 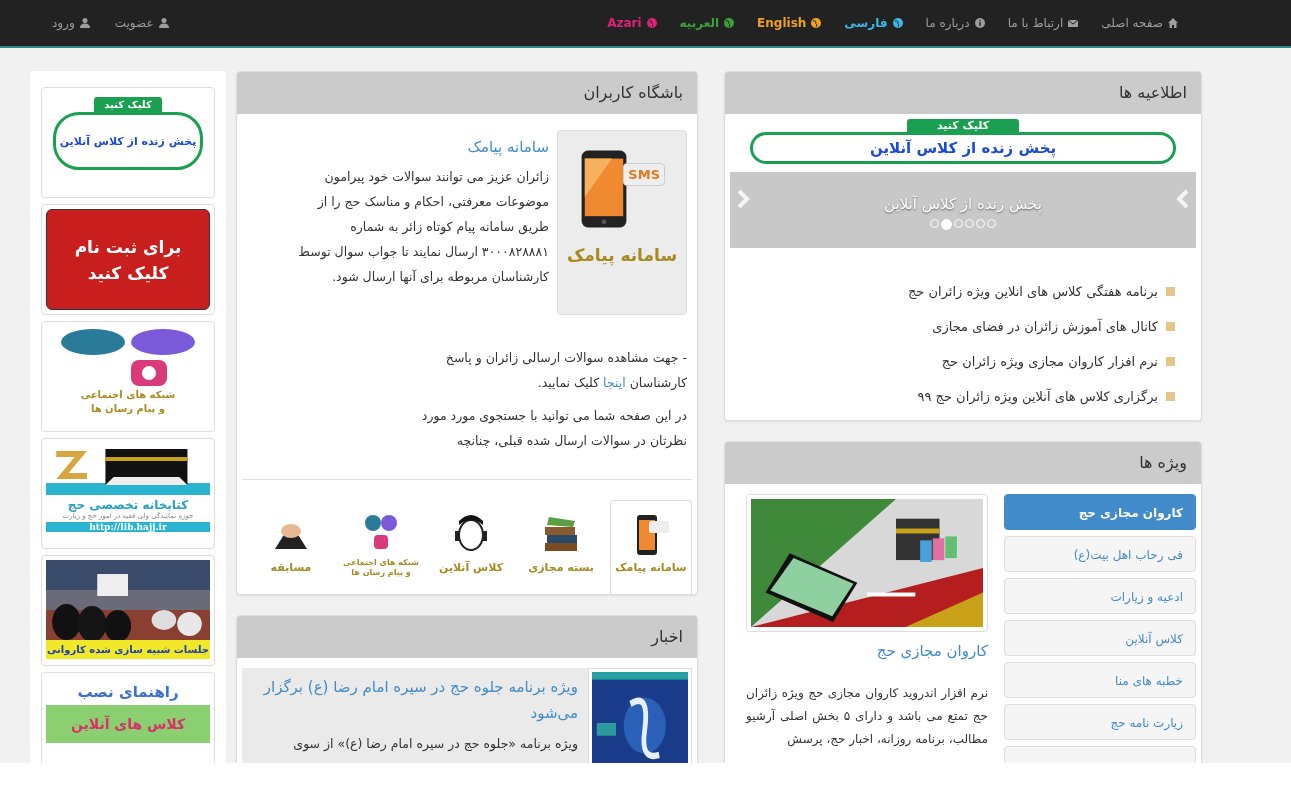 I want to click on announcement-link: کانال های آموزش زائران در فضای مجازی, so click(x=1045, y=326).